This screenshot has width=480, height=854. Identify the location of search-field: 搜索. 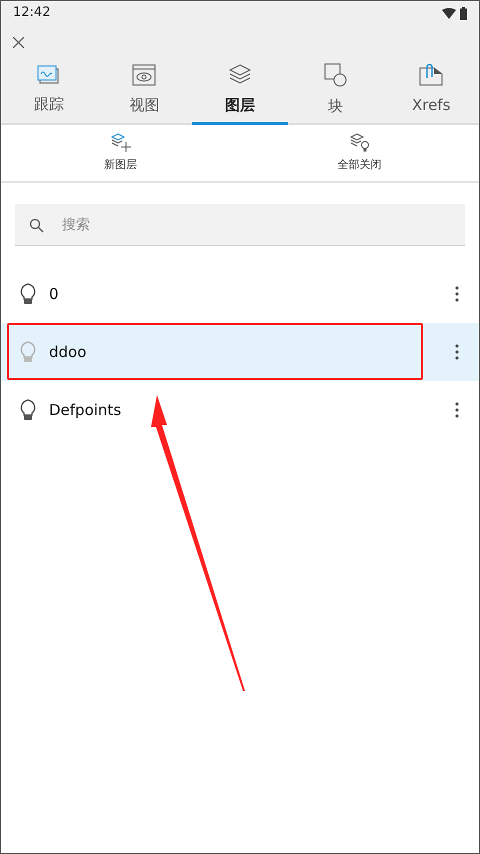
(240, 225).